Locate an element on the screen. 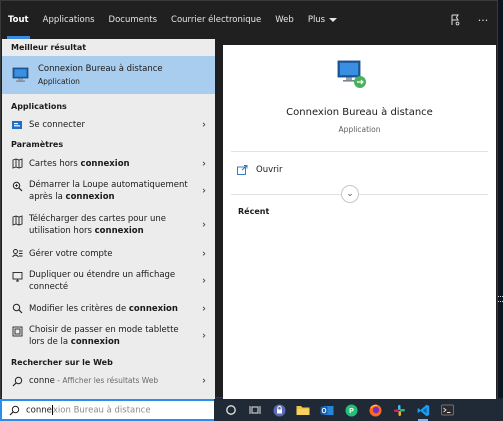 This screenshot has height=421, width=503. tab-documents: Documents is located at coordinates (133, 20).